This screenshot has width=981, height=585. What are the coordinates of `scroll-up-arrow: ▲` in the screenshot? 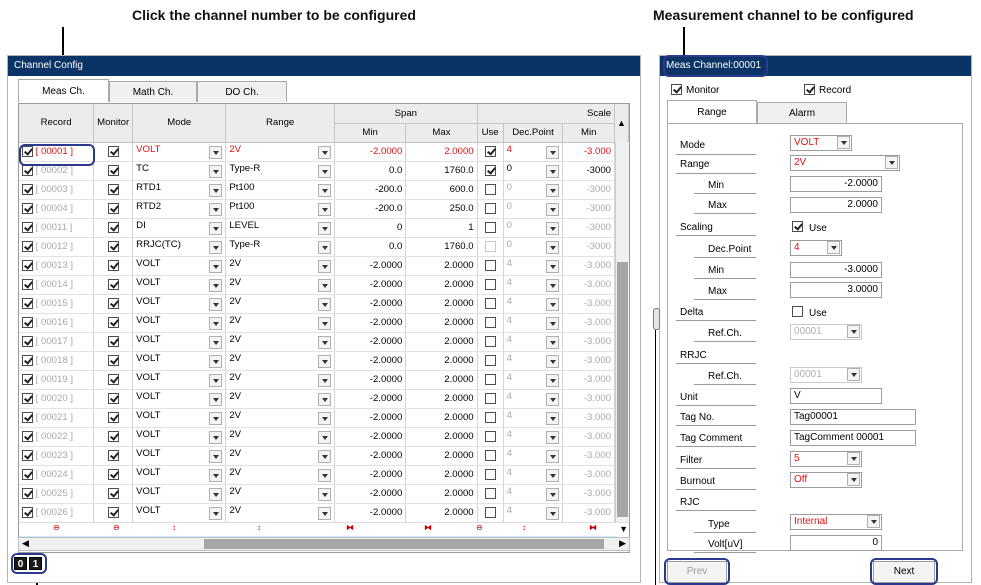 It's located at (621, 123).